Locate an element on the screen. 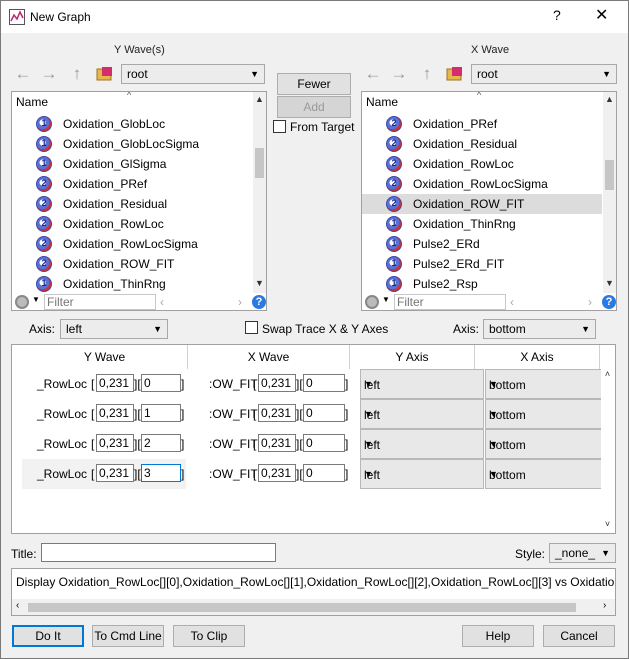  y-column-input: 3 is located at coordinates (161, 473).